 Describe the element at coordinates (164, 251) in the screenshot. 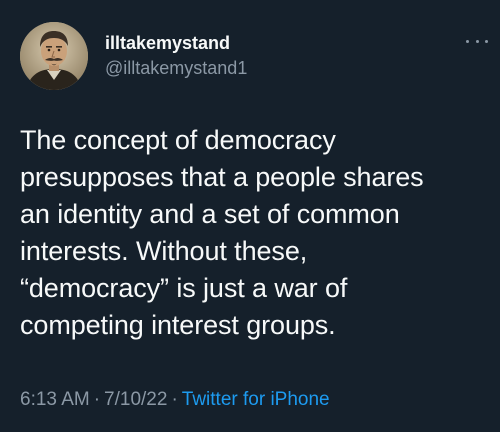

I see `tweet-text-line: interests. Without these,` at that location.